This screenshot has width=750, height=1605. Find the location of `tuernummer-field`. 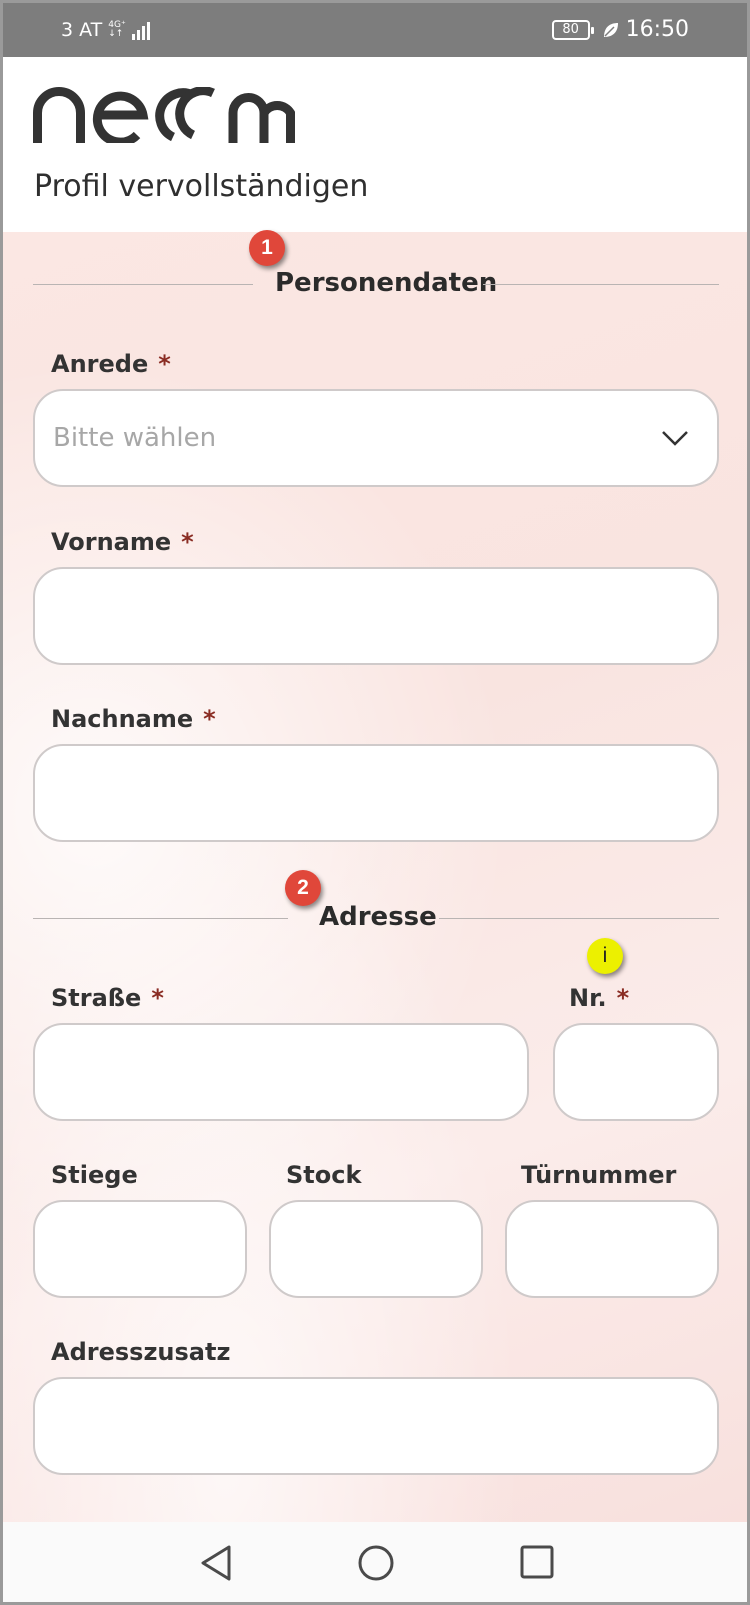

tuernummer-field is located at coordinates (612, 1249).